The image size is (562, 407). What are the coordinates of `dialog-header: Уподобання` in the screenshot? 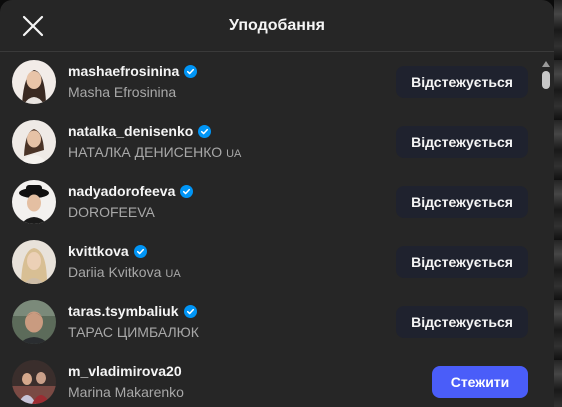 It's located at (277, 26).